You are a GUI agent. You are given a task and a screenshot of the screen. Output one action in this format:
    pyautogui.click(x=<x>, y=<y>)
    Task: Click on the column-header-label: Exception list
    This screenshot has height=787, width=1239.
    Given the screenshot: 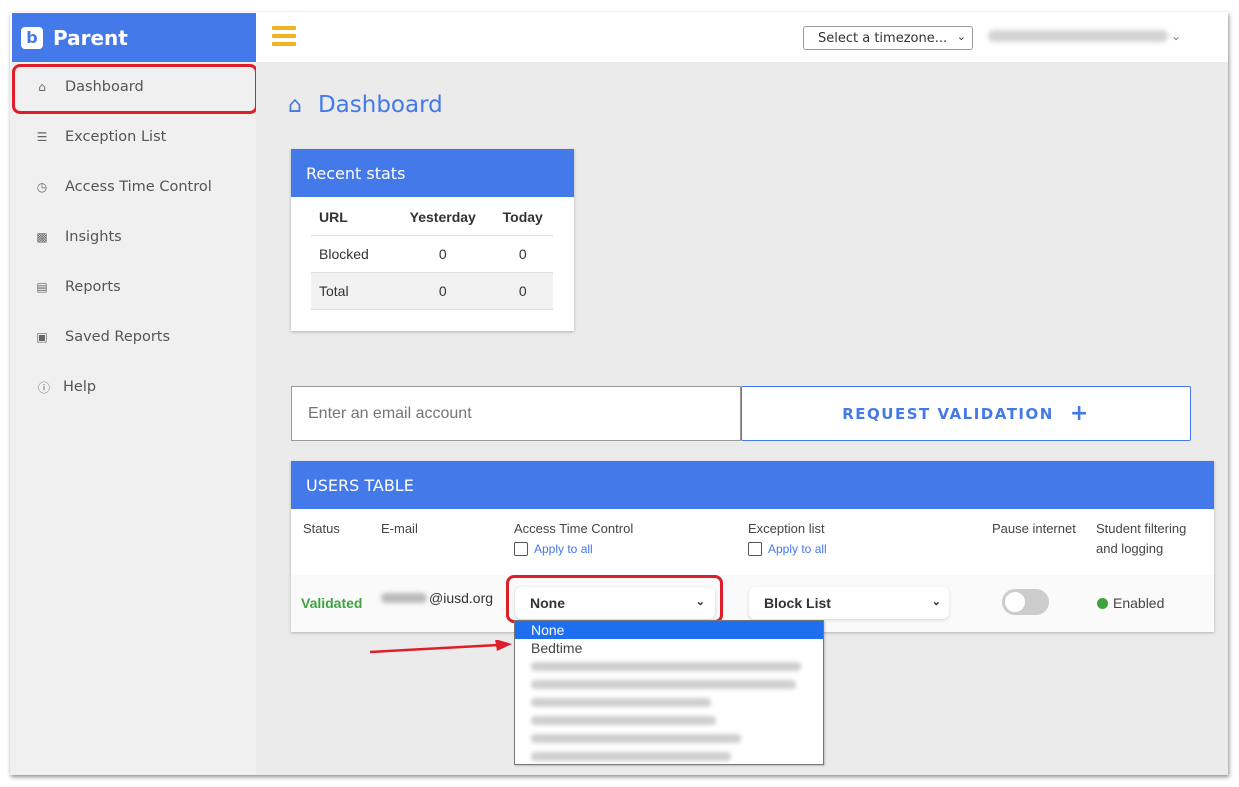 What is the action you would take?
    pyautogui.click(x=786, y=528)
    